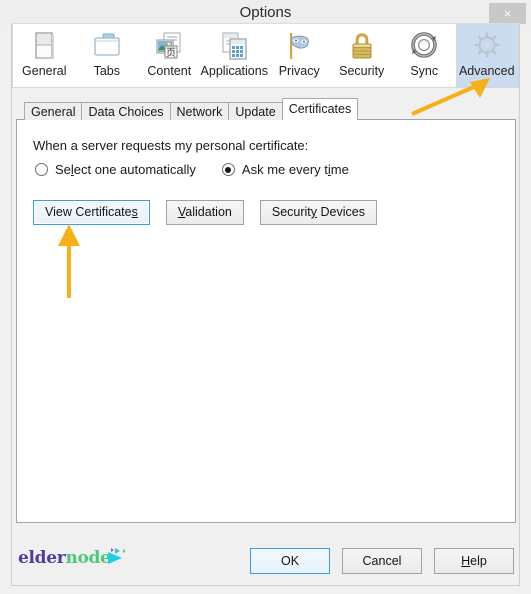  I want to click on tab-update: Update, so click(255, 111).